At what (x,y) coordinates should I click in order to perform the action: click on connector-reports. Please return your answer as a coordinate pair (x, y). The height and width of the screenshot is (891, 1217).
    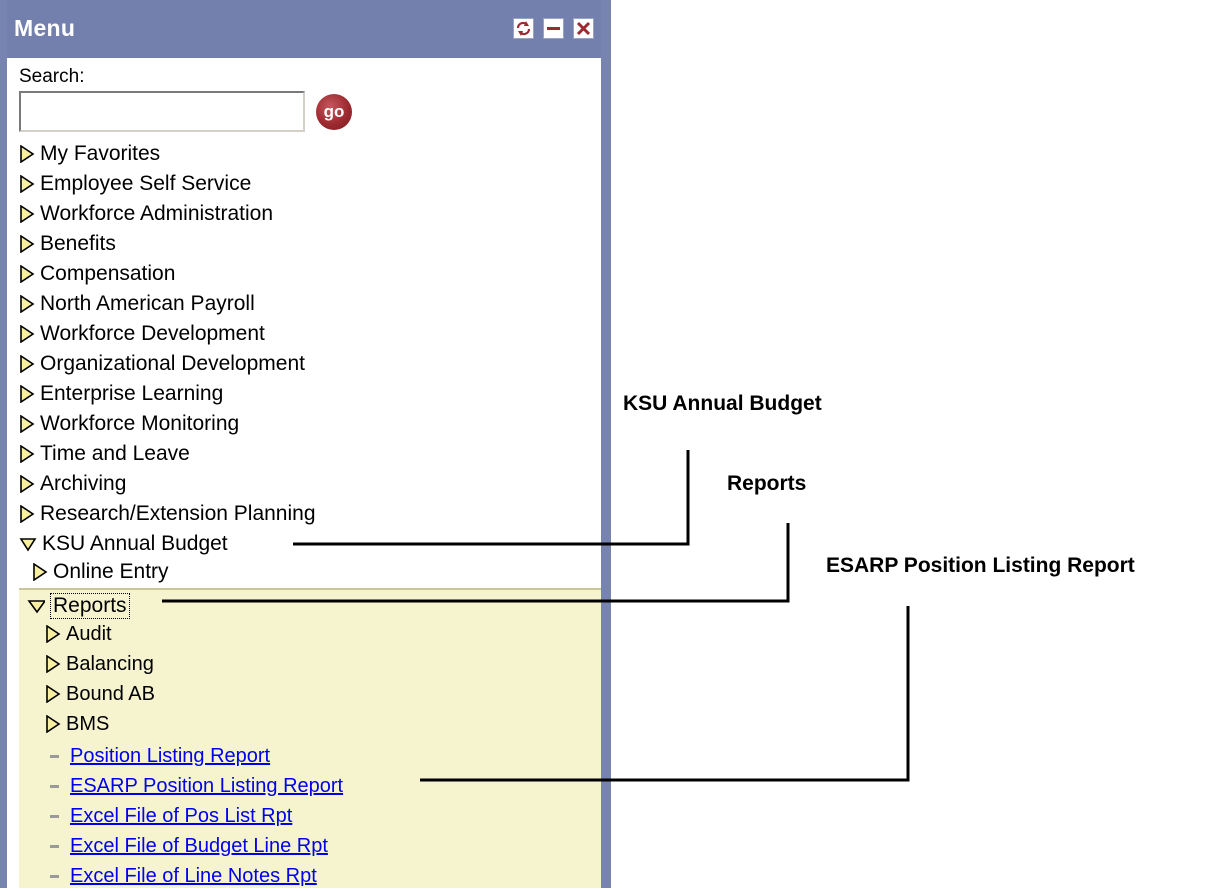
    Looking at the image, I should click on (476, 563).